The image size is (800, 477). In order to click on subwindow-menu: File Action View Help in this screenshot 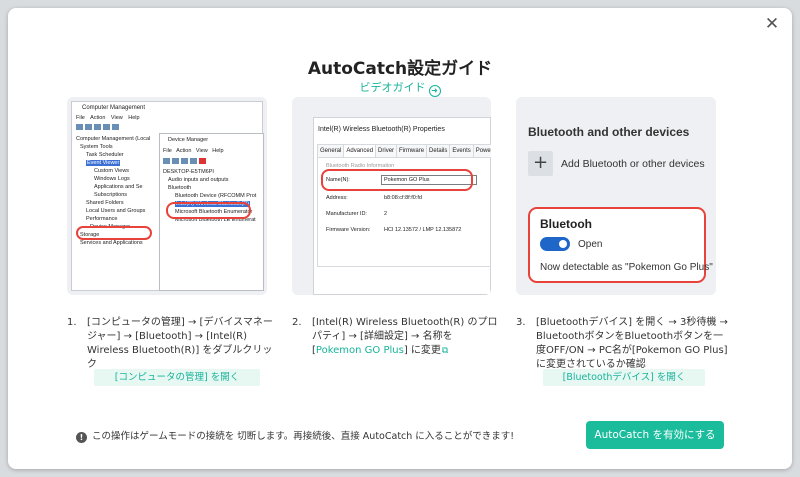, I will do `click(193, 151)`.